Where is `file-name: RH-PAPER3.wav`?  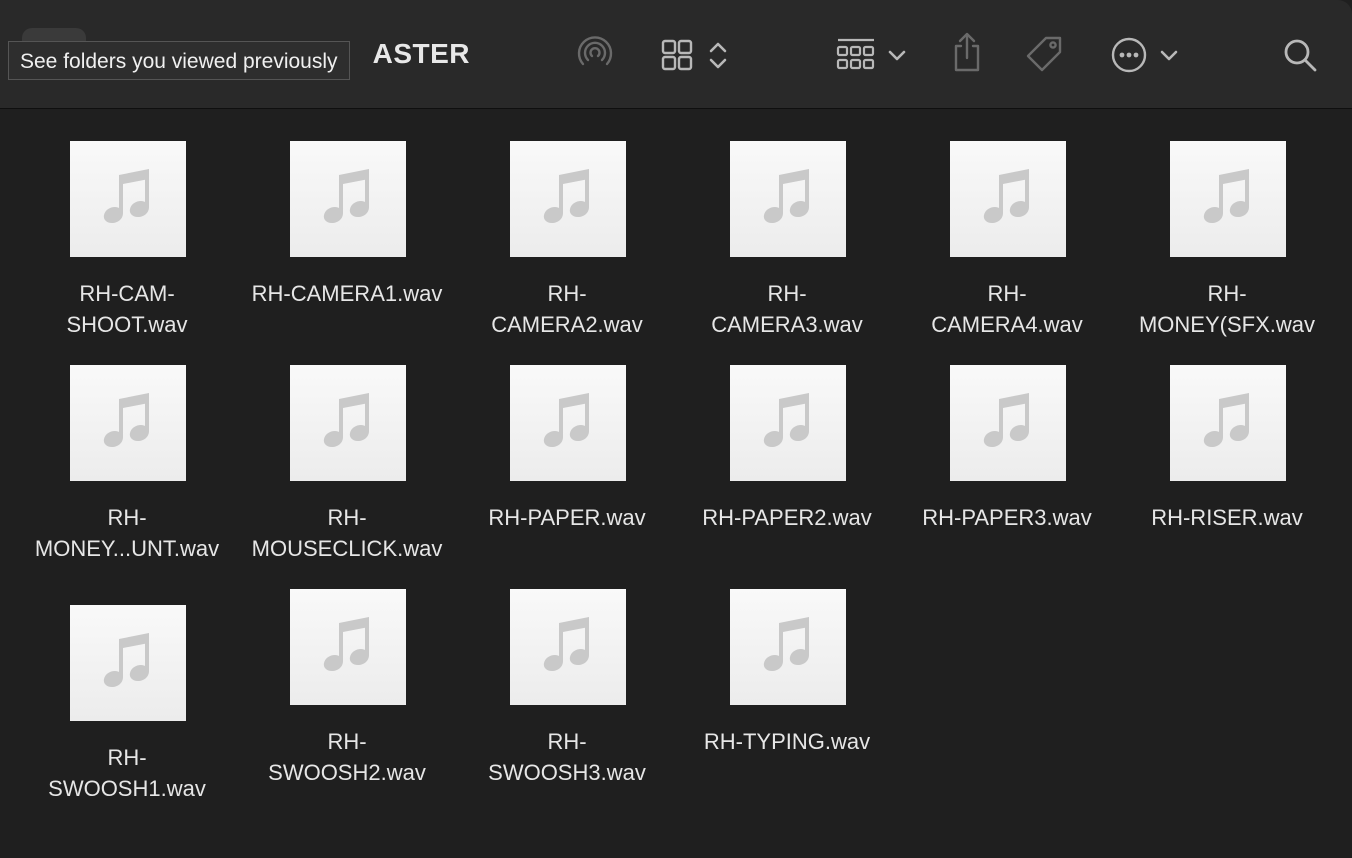
file-name: RH-PAPER3.wav is located at coordinates (1007, 517).